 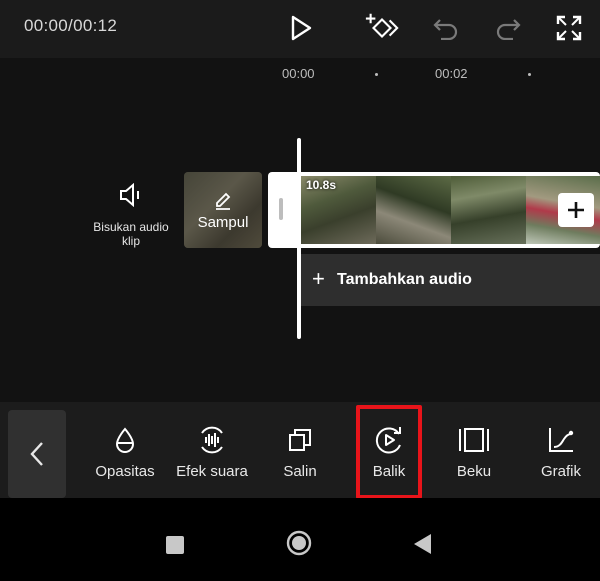 I want to click on ruler-label: 00:02, so click(x=451, y=73).